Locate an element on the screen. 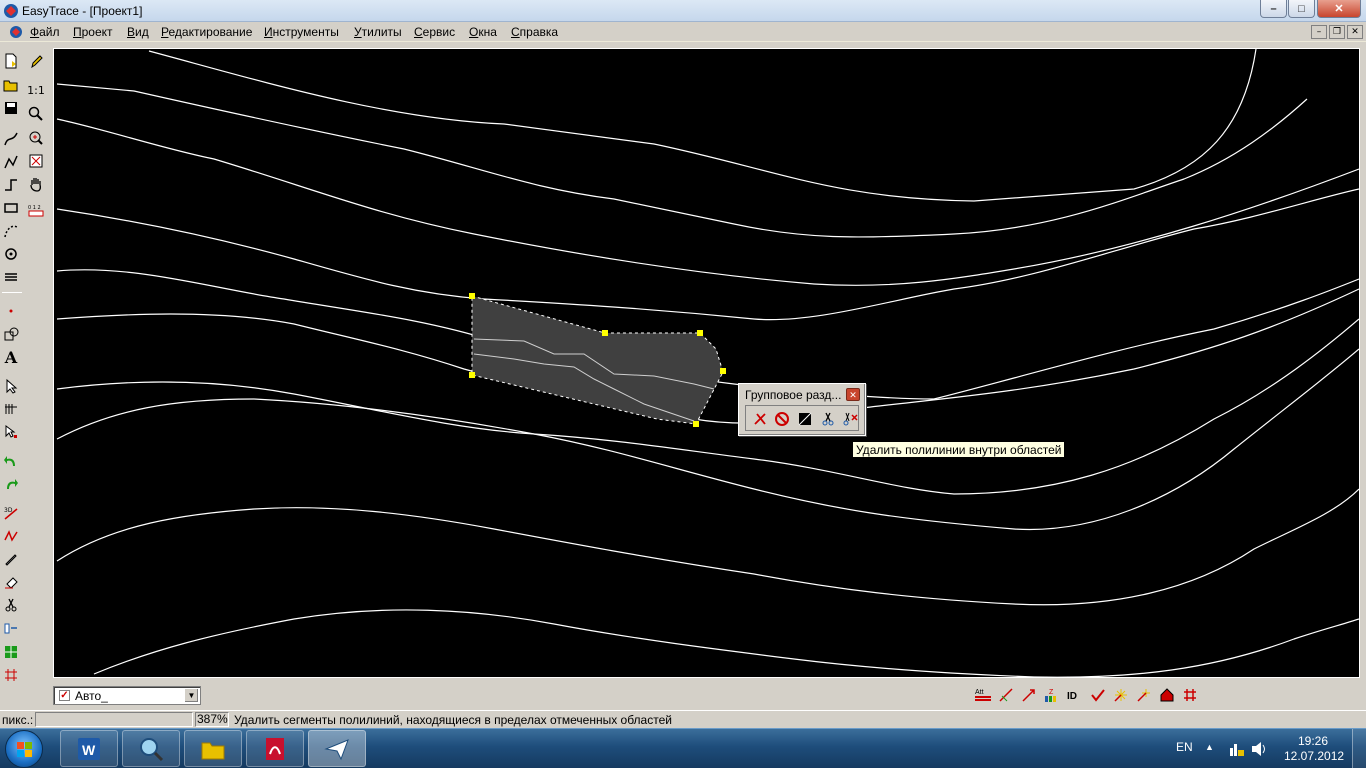 Image resolution: width=1366 pixels, height=768 pixels. arrow-line-icon is located at coordinates (1029, 695).